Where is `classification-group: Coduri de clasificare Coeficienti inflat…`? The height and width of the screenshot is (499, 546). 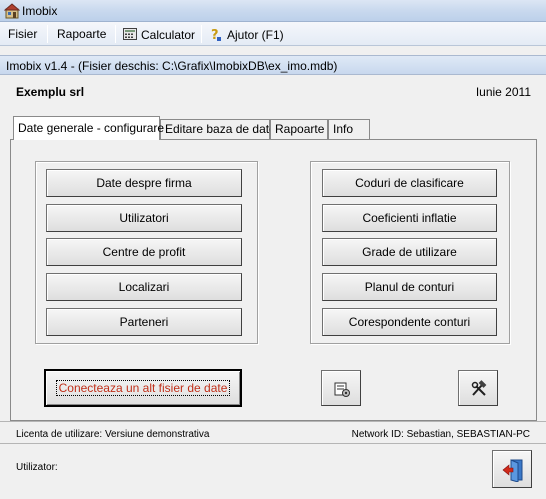
classification-group: Coduri de clasificare Coeficienti inflat… is located at coordinates (410, 252).